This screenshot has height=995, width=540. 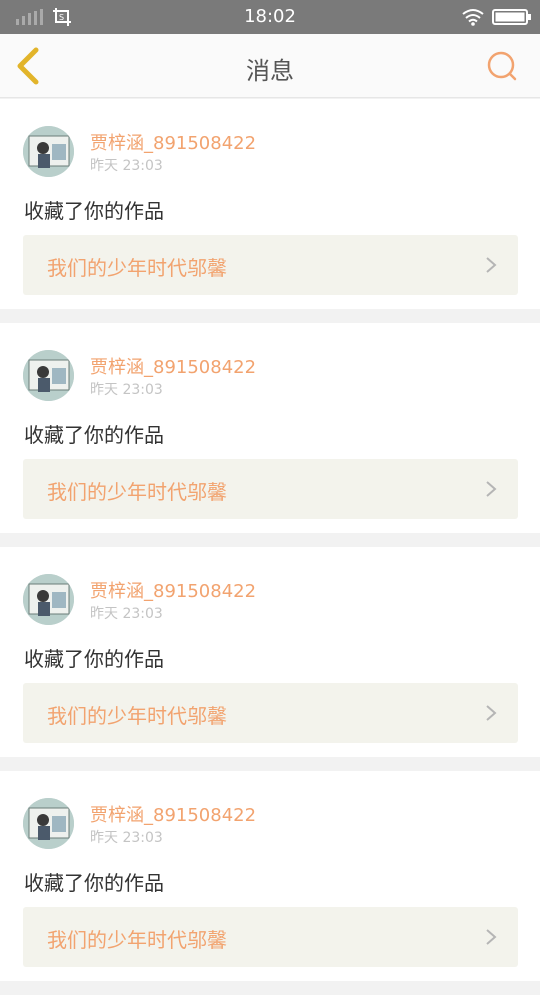 I want to click on status-bar: S 18:02, so click(x=270, y=17).